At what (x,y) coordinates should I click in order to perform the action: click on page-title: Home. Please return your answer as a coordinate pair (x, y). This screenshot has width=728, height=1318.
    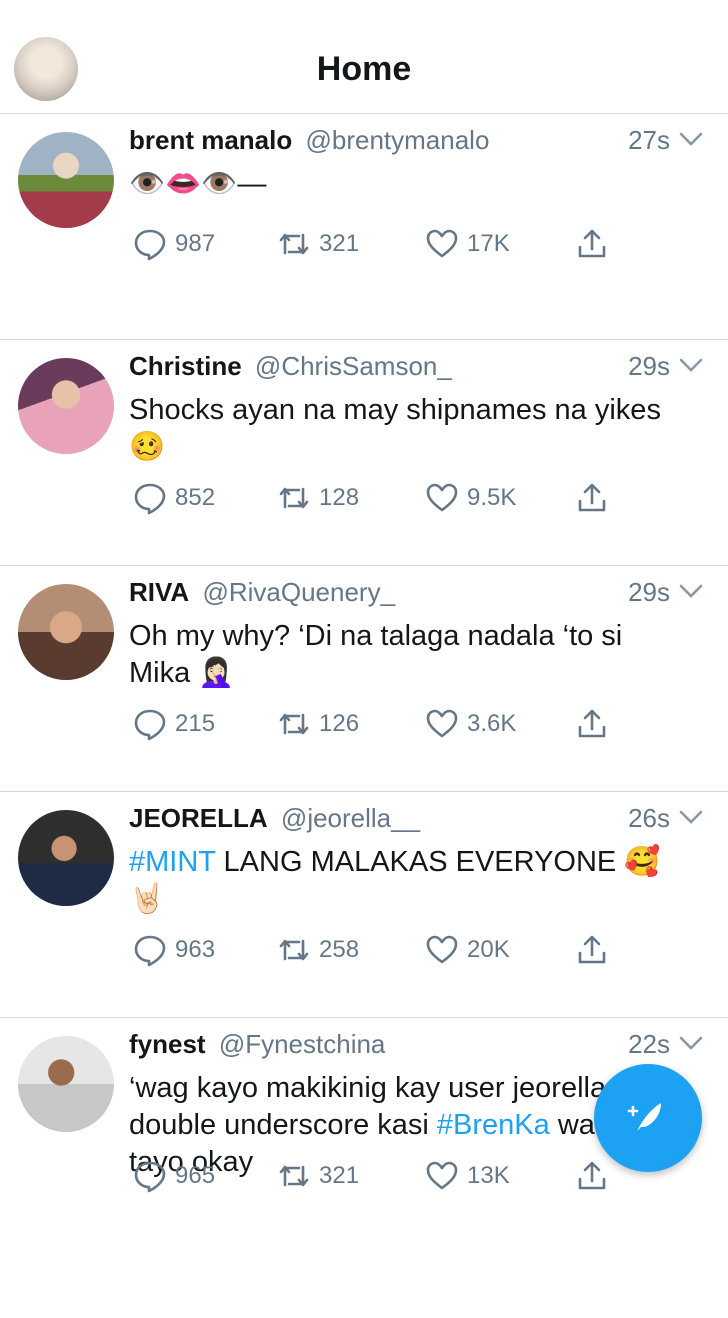
    Looking at the image, I should click on (364, 69).